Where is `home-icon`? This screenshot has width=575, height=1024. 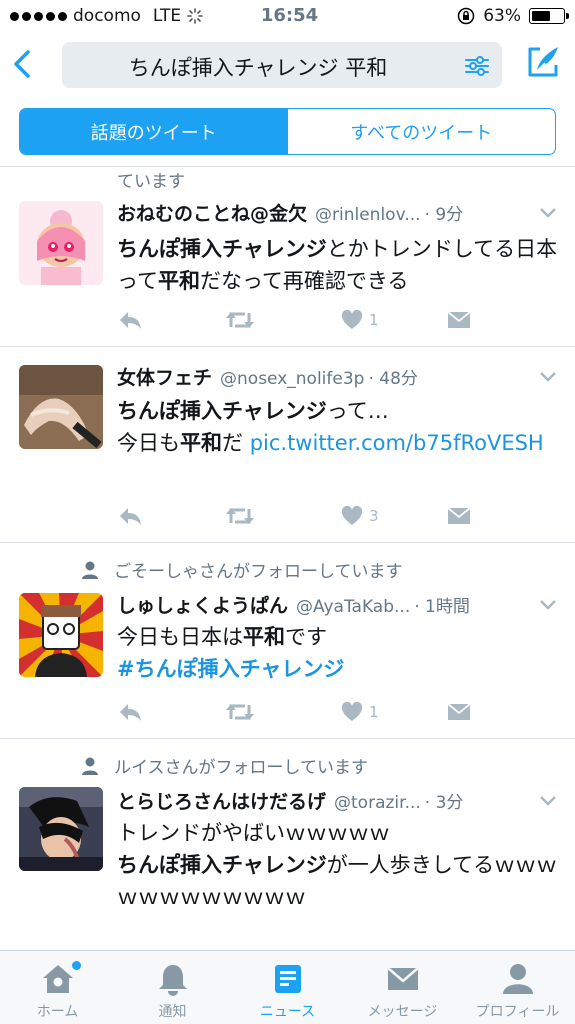
home-icon is located at coordinates (57, 979).